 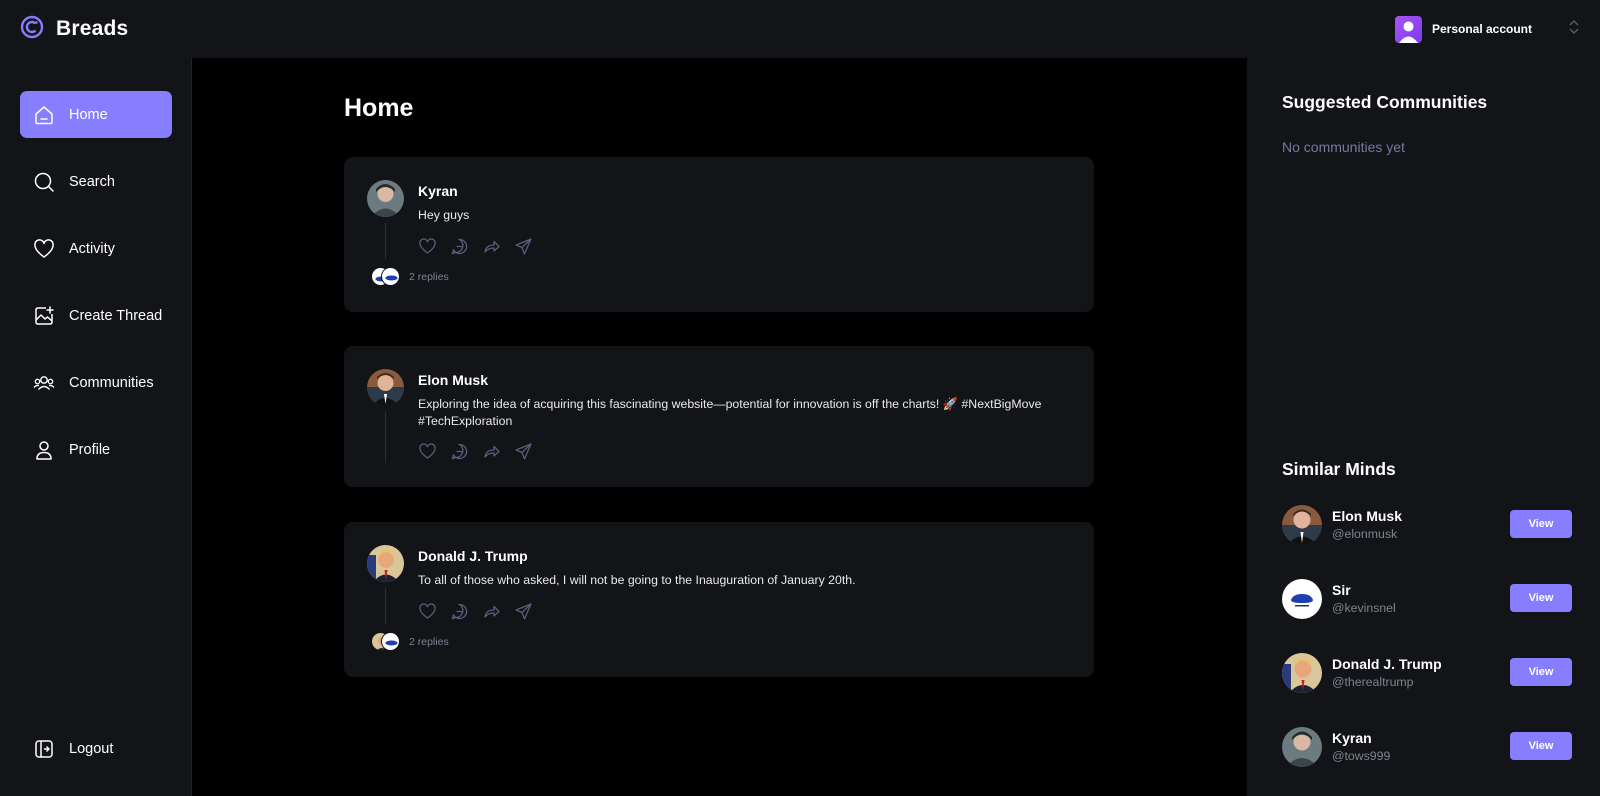 What do you see at coordinates (92, 181) in the screenshot?
I see `sidebar-item-label: Search` at bounding box center [92, 181].